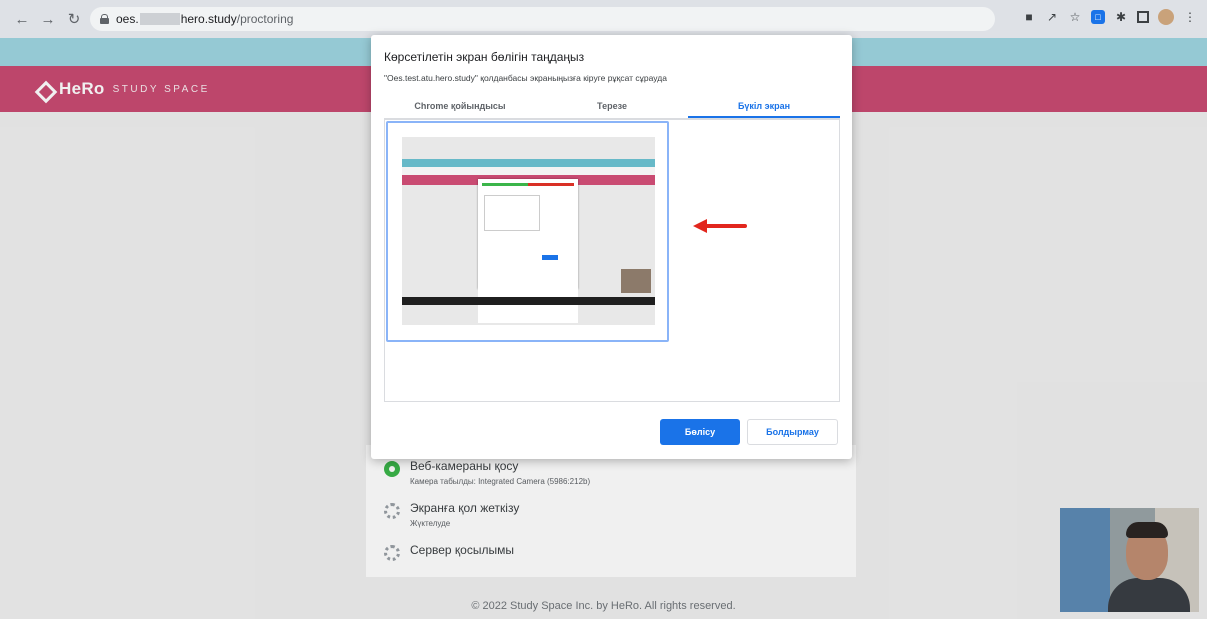 The image size is (1207, 619). Describe the element at coordinates (104, 19) in the screenshot. I see `lock-icon` at that location.